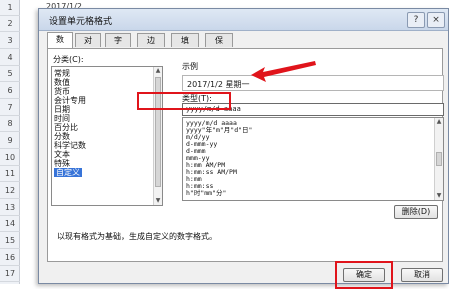 The width and height of the screenshot is (449, 289). What do you see at coordinates (62, 91) in the screenshot?
I see `category-item: 货币` at bounding box center [62, 91].